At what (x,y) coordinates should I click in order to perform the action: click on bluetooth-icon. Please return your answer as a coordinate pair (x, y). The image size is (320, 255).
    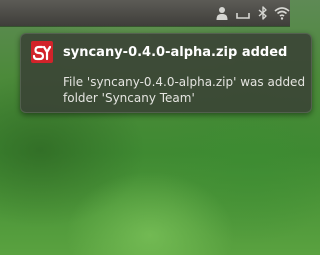
    Looking at the image, I should click on (263, 13).